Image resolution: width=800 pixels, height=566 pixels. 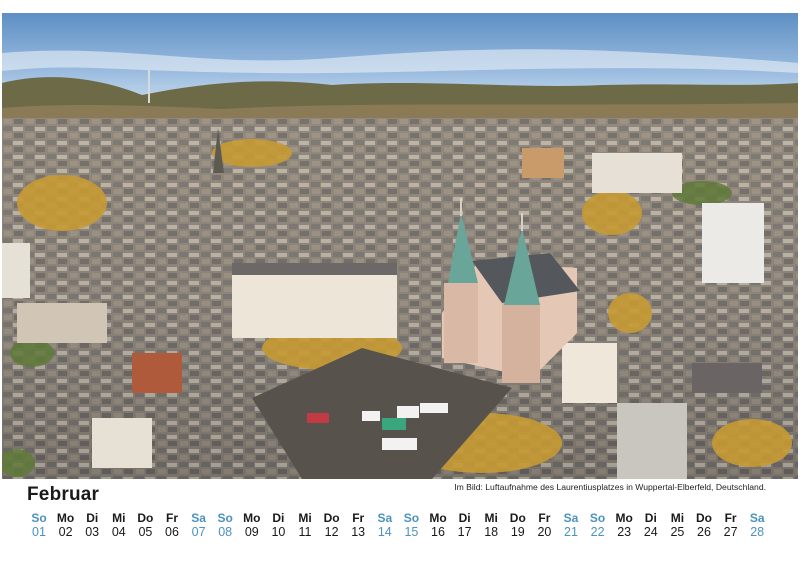 What do you see at coordinates (677, 532) in the screenshot?
I see `day-number: 25` at bounding box center [677, 532].